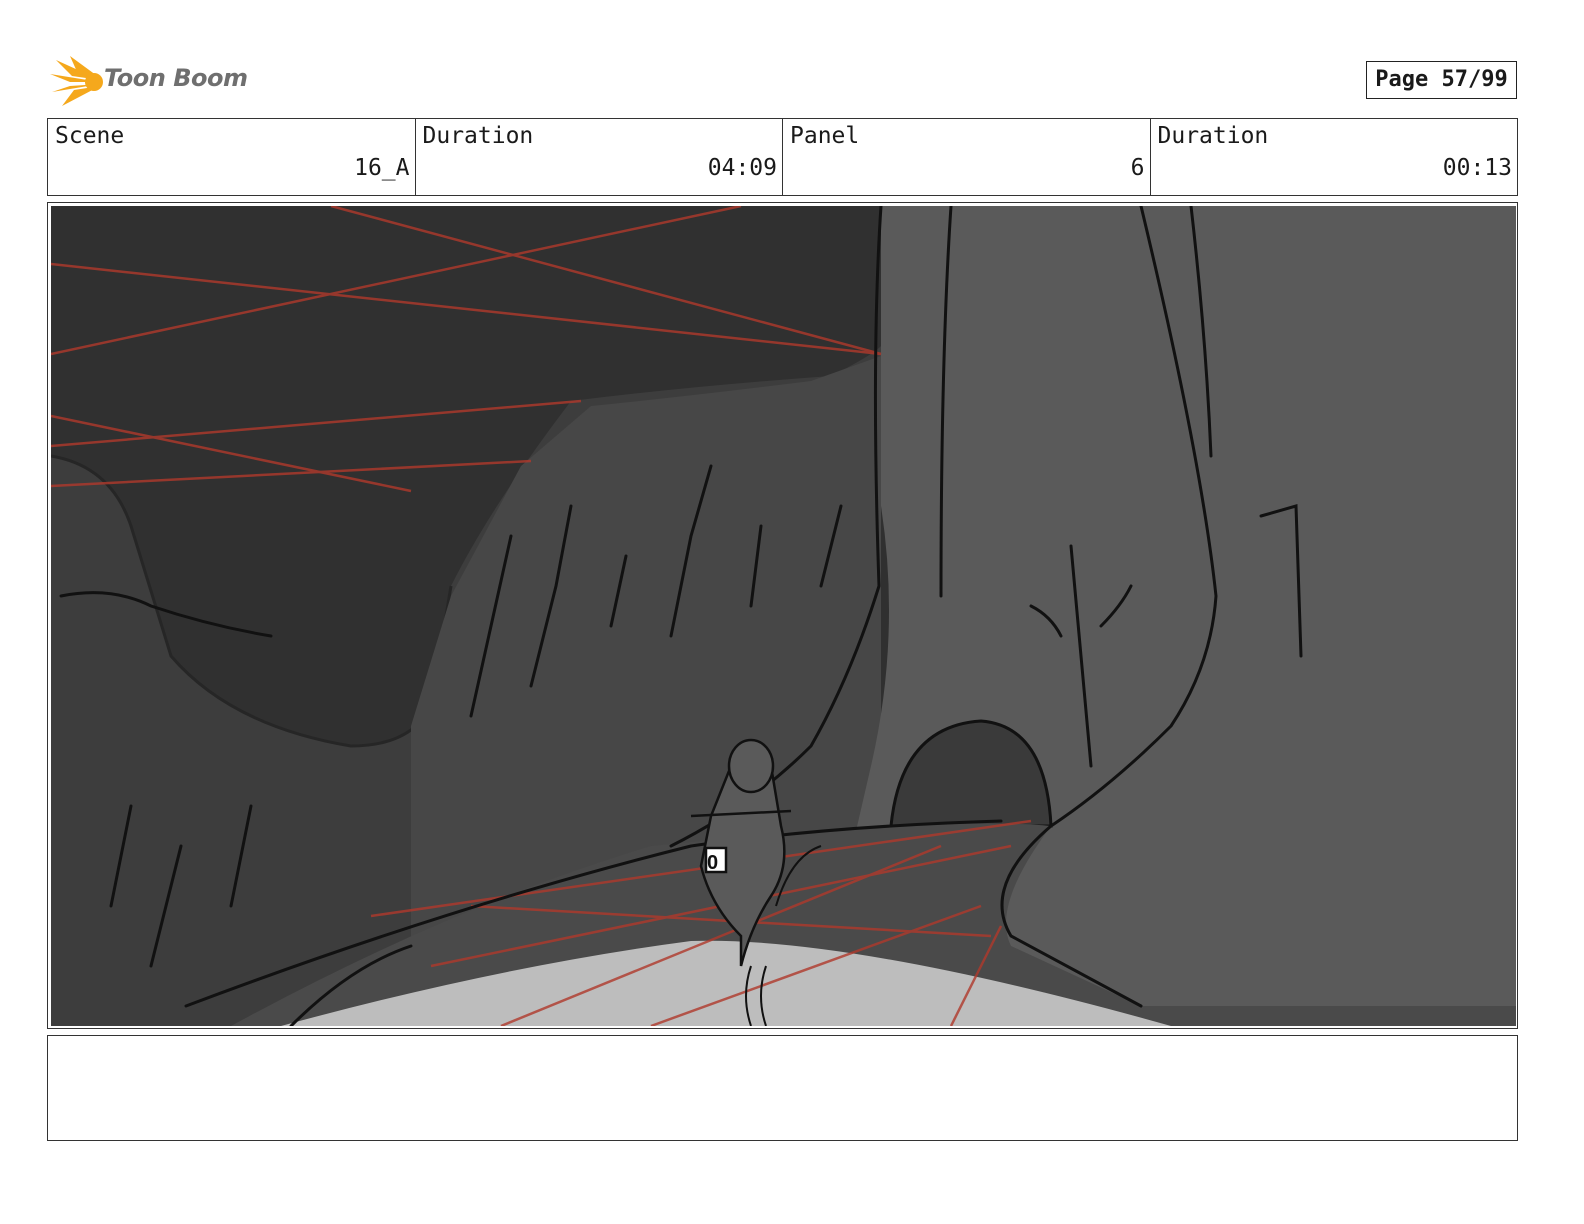 The image size is (1584, 1224). I want to click on scene-duration-cell: Duration 04:09, so click(599, 157).